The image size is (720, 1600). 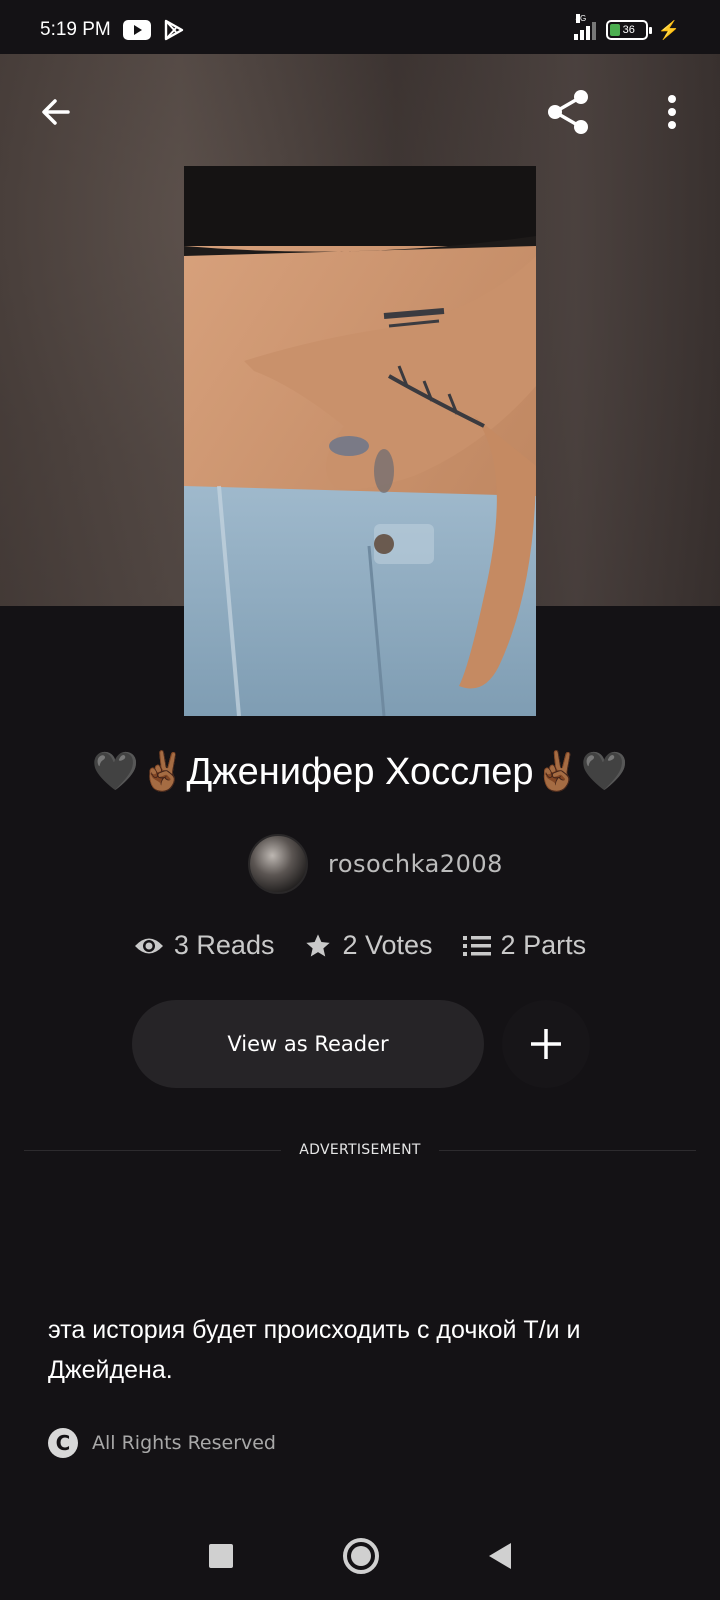 I want to click on parts-stat: 2 Parts, so click(x=524, y=945).